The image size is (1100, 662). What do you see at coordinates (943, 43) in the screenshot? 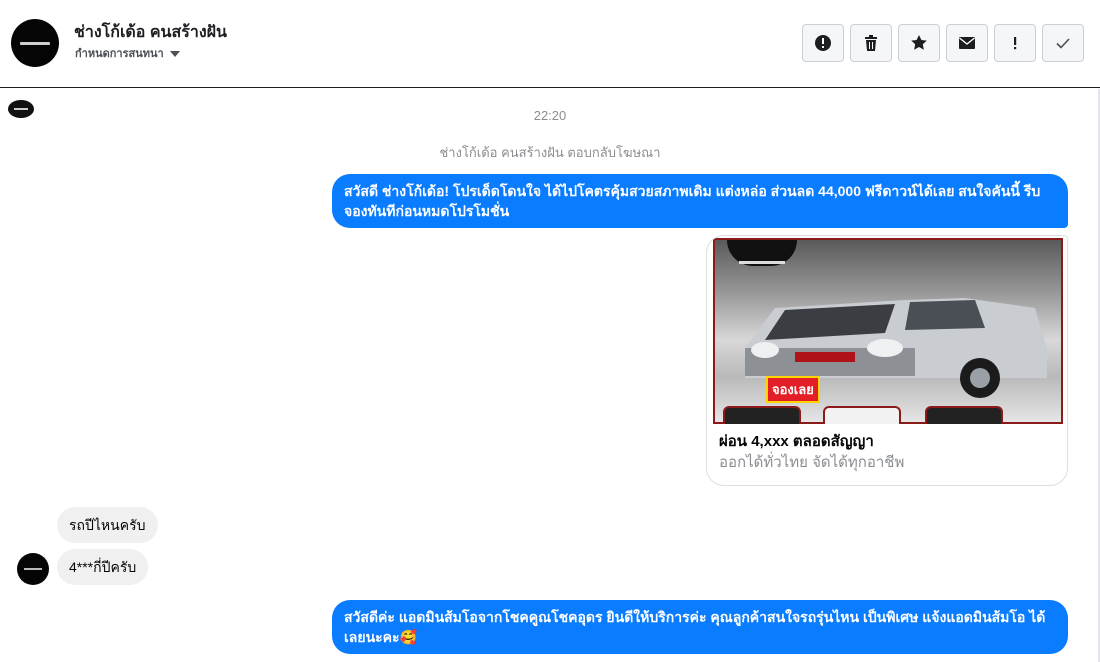
I see `conversation-toolbar` at bounding box center [943, 43].